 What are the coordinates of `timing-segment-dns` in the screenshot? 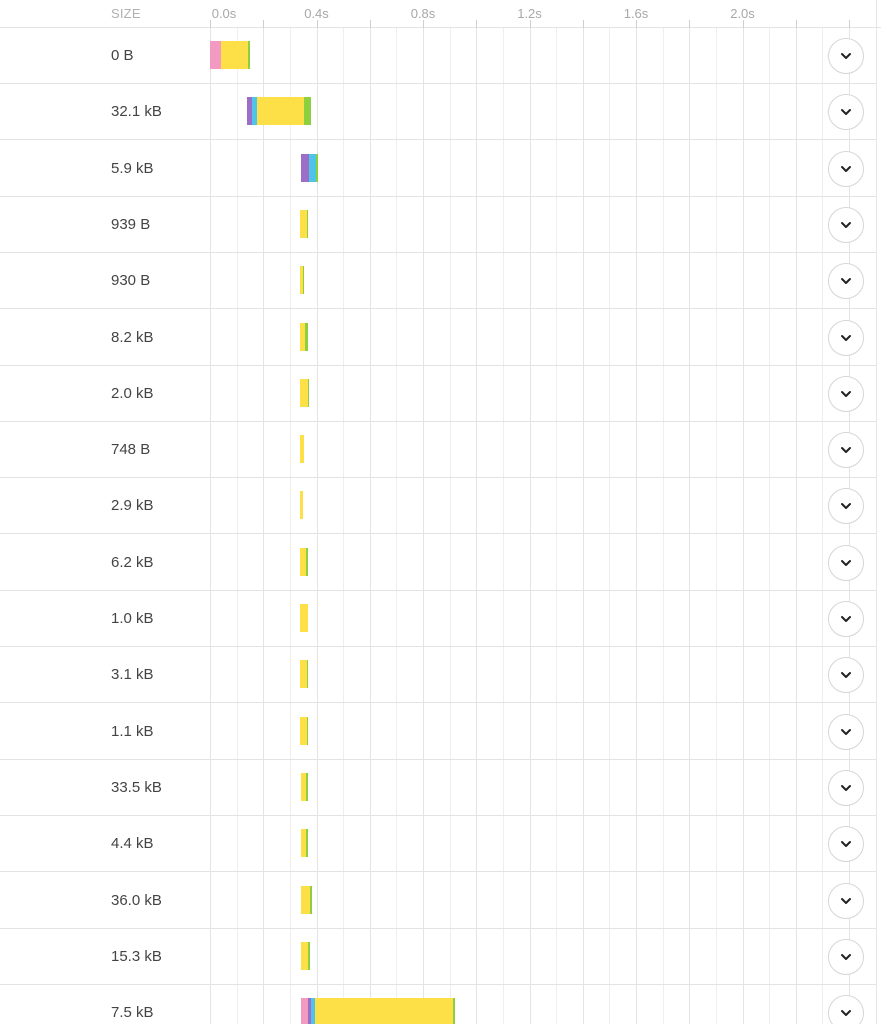 It's located at (305, 167).